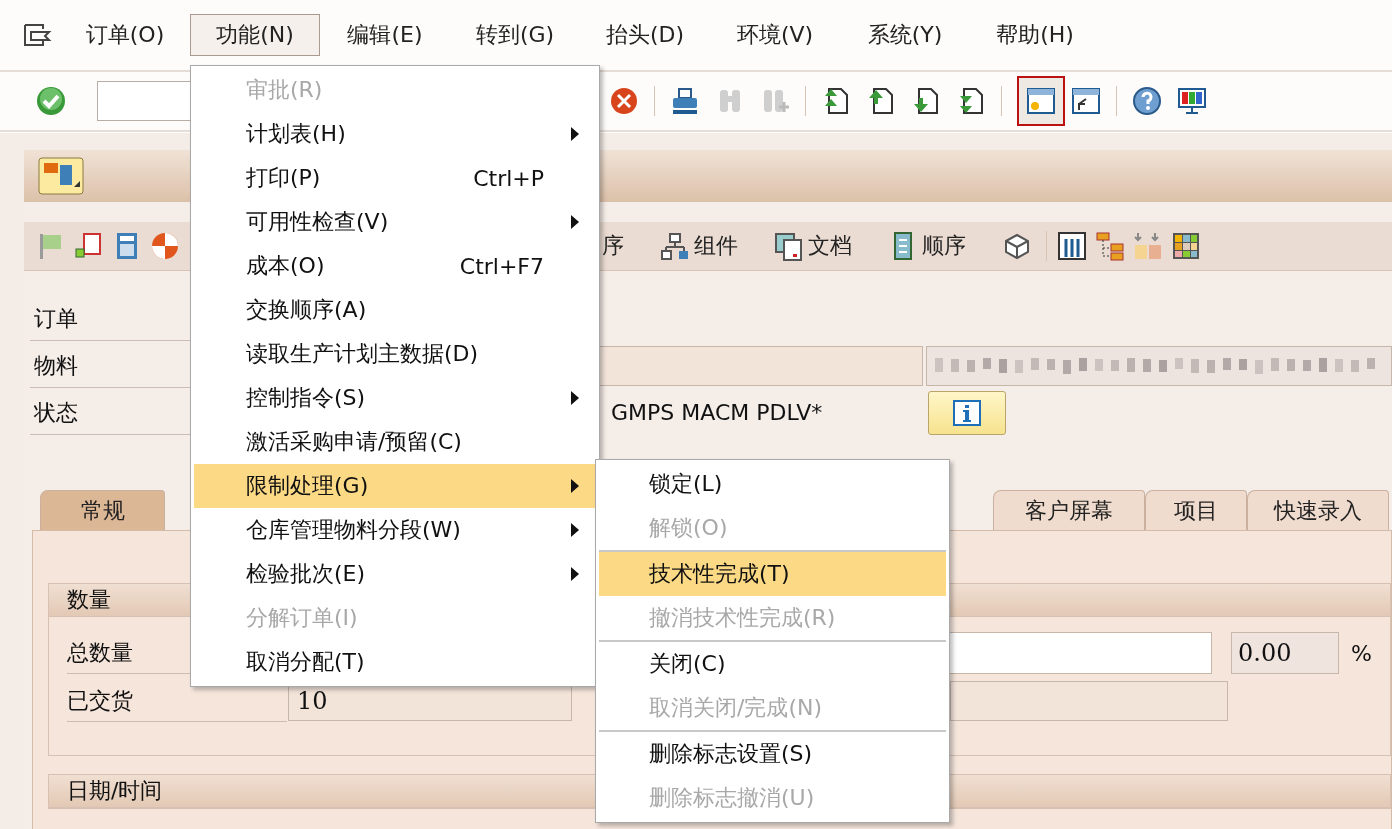  What do you see at coordinates (760, 365) in the screenshot?
I see `material-field` at bounding box center [760, 365].